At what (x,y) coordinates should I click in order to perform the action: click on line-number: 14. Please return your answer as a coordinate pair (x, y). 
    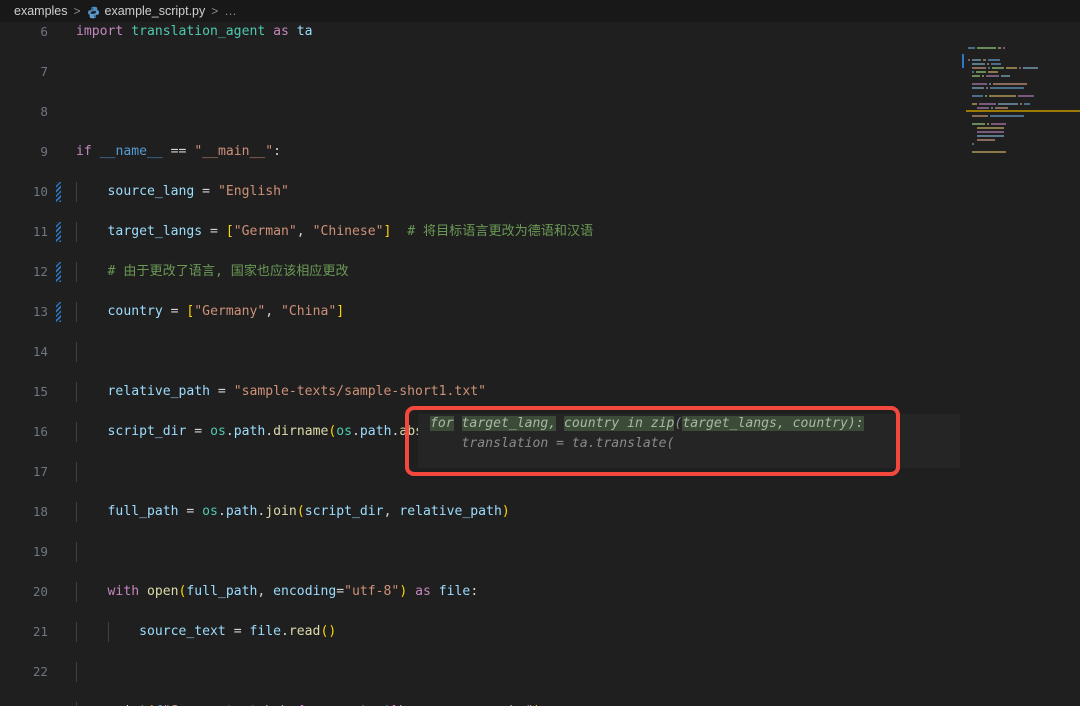
    Looking at the image, I should click on (40, 351).